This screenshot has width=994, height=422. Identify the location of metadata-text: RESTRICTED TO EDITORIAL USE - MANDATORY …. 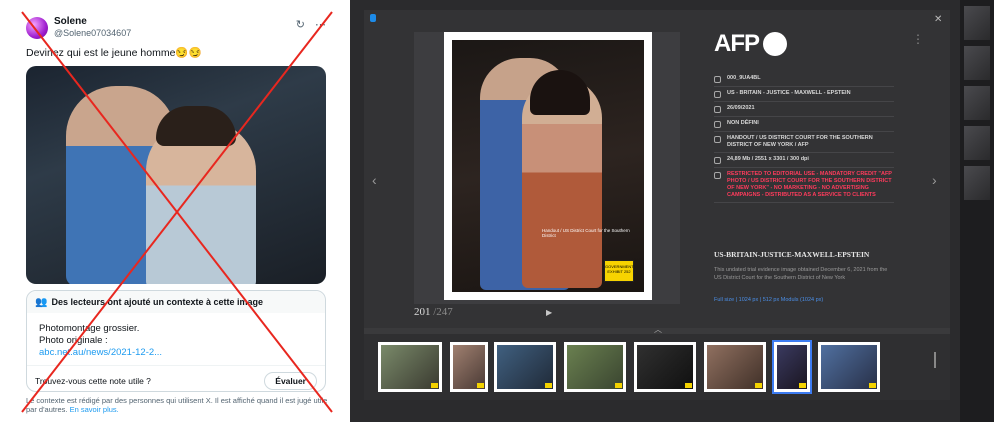
(809, 184).